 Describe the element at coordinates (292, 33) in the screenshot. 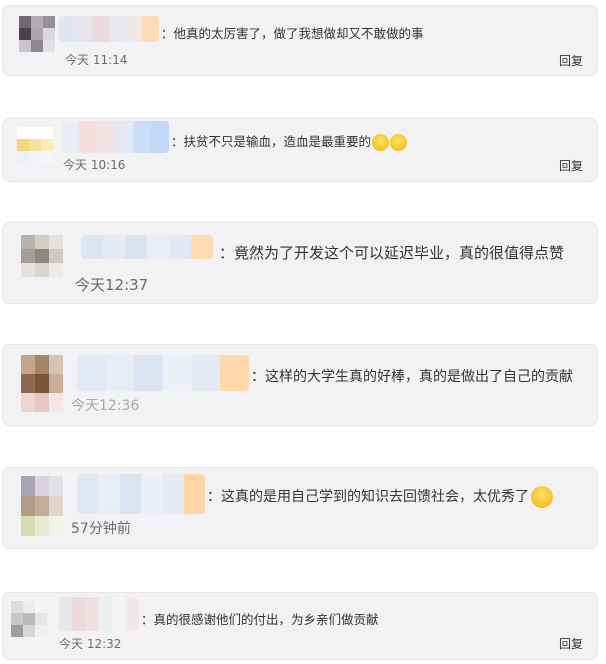

I see `comment-text: ：他真的太厉害了，做了我想做却又不敢做的事` at that location.